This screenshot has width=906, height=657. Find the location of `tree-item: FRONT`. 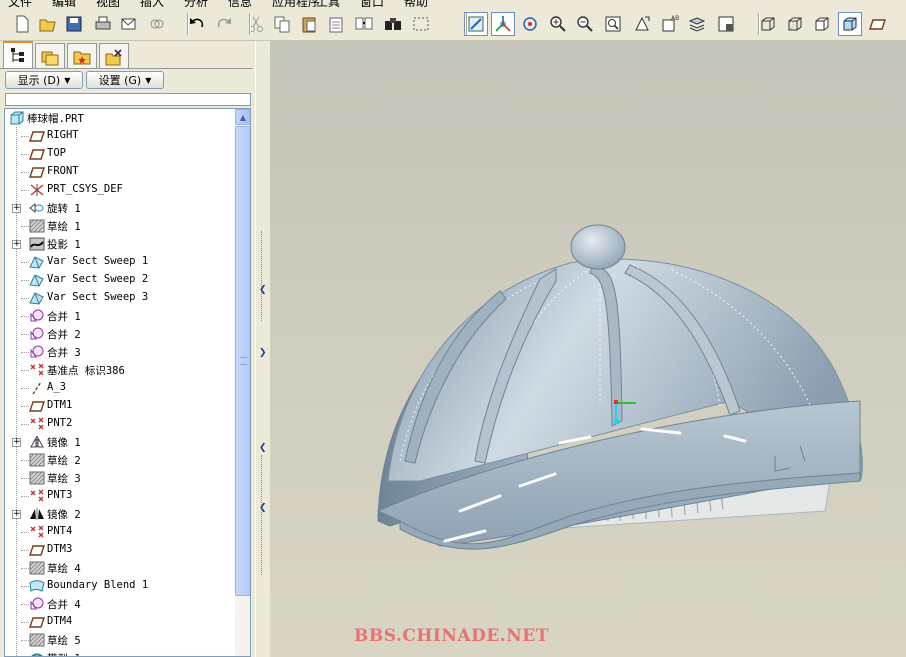

tree-item: FRONT is located at coordinates (119, 172).